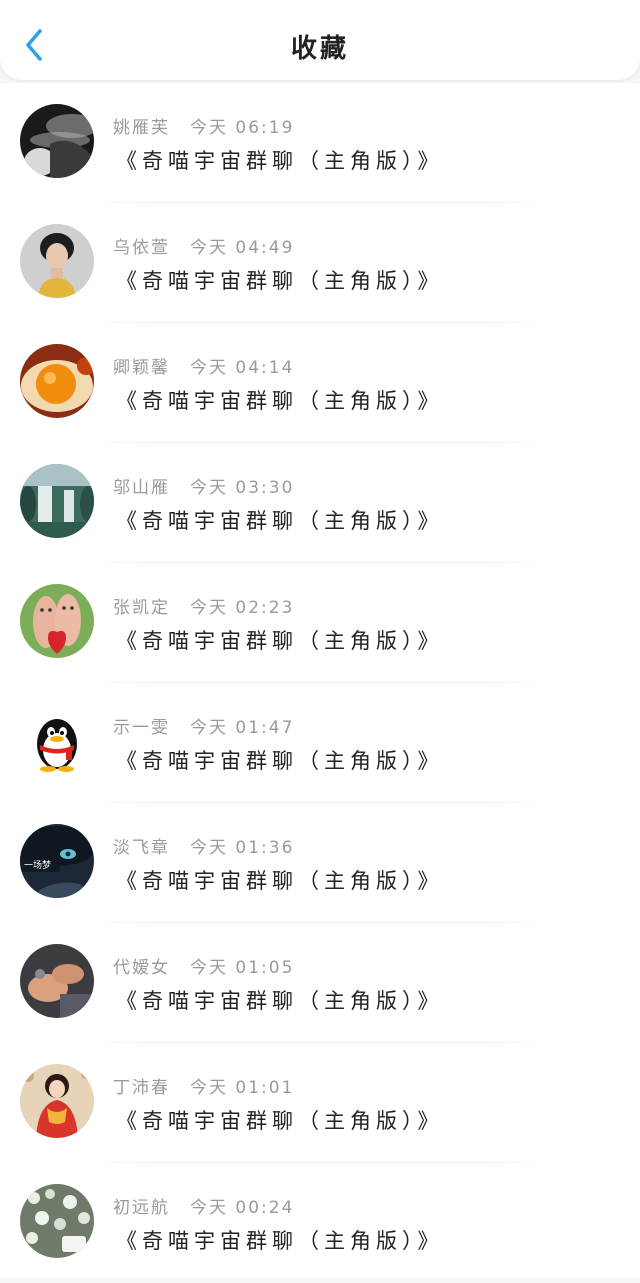  I want to click on item-meta: 初远航 今天 00:24, so click(203, 1205).